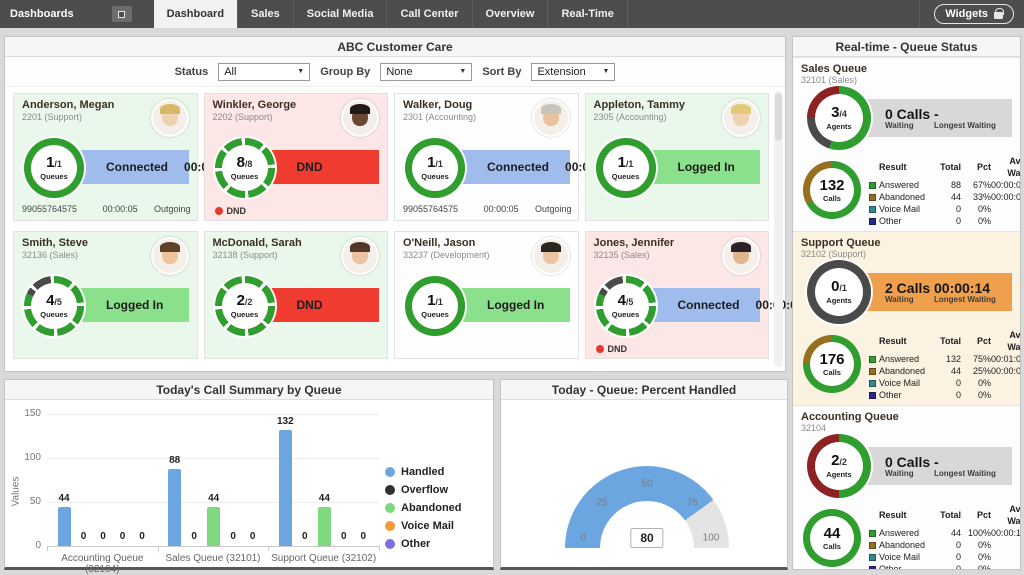  What do you see at coordinates (264, 71) in the screenshot?
I see `status-select: All ▼` at bounding box center [264, 71].